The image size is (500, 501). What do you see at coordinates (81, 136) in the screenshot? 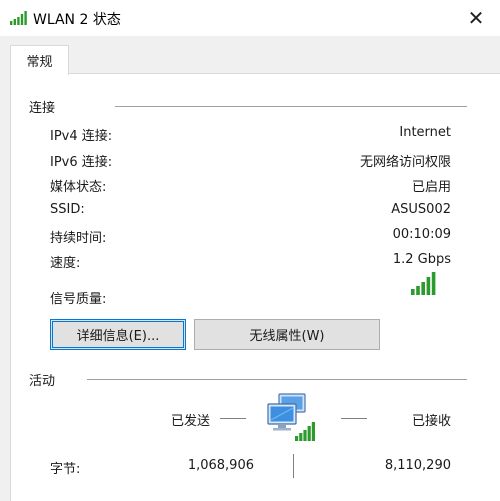
I see `ipv4-label: IPv4 连接:` at bounding box center [81, 136].